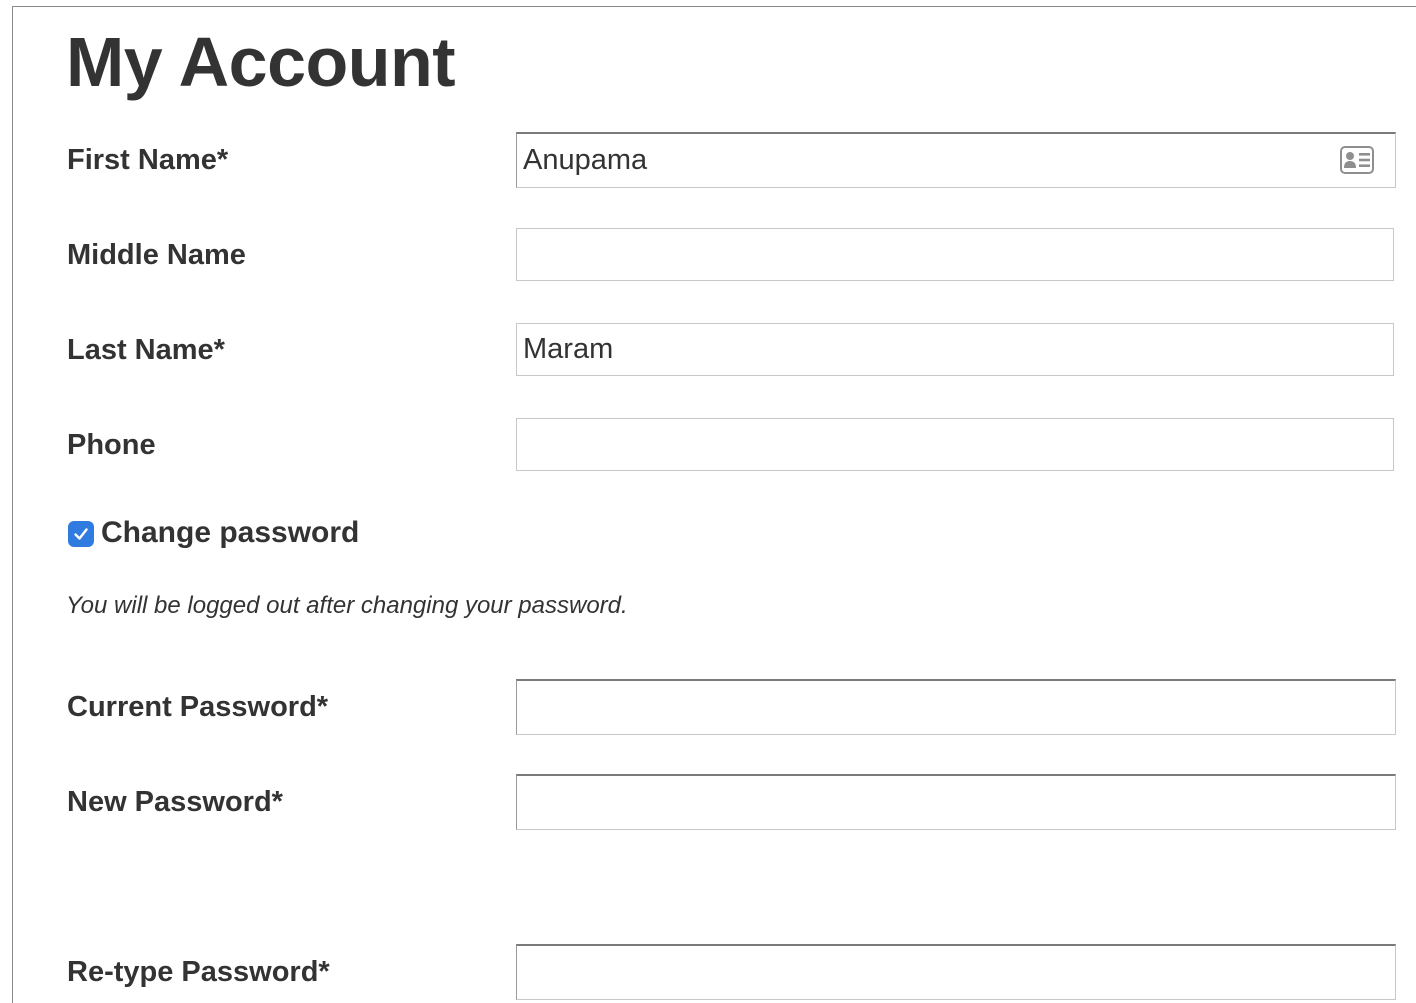 The width and height of the screenshot is (1416, 1003). What do you see at coordinates (148, 160) in the screenshot?
I see `first-name-label: First Name*` at bounding box center [148, 160].